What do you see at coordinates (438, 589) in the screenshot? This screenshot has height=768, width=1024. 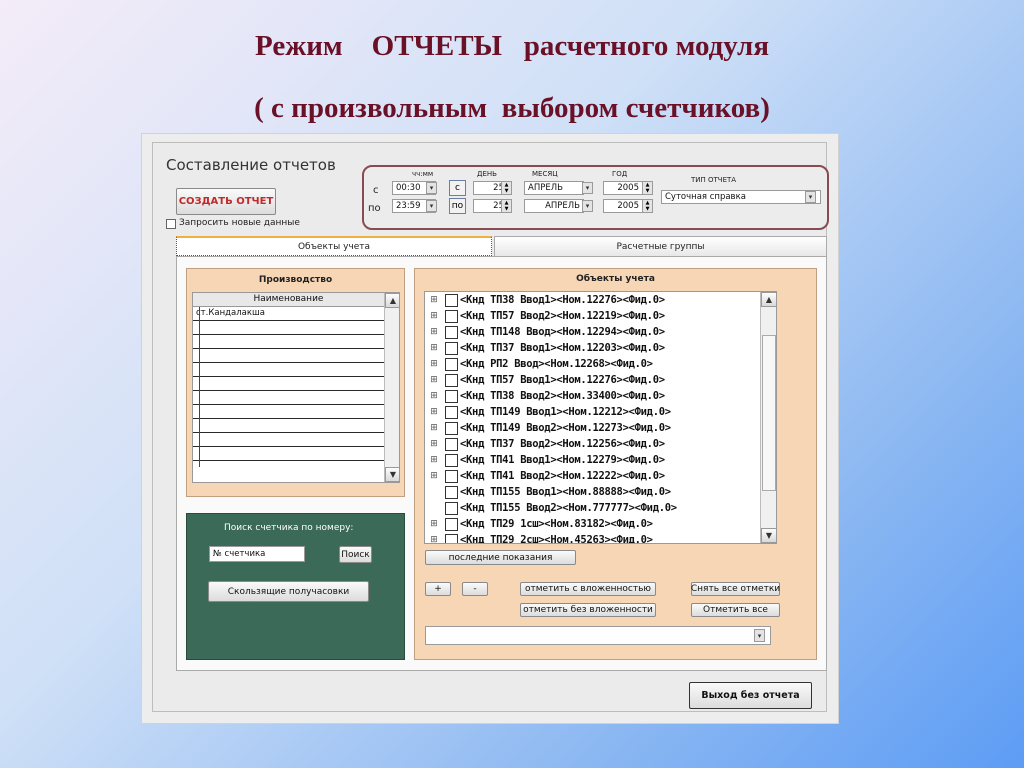 I see `expand-all-button: +` at bounding box center [438, 589].